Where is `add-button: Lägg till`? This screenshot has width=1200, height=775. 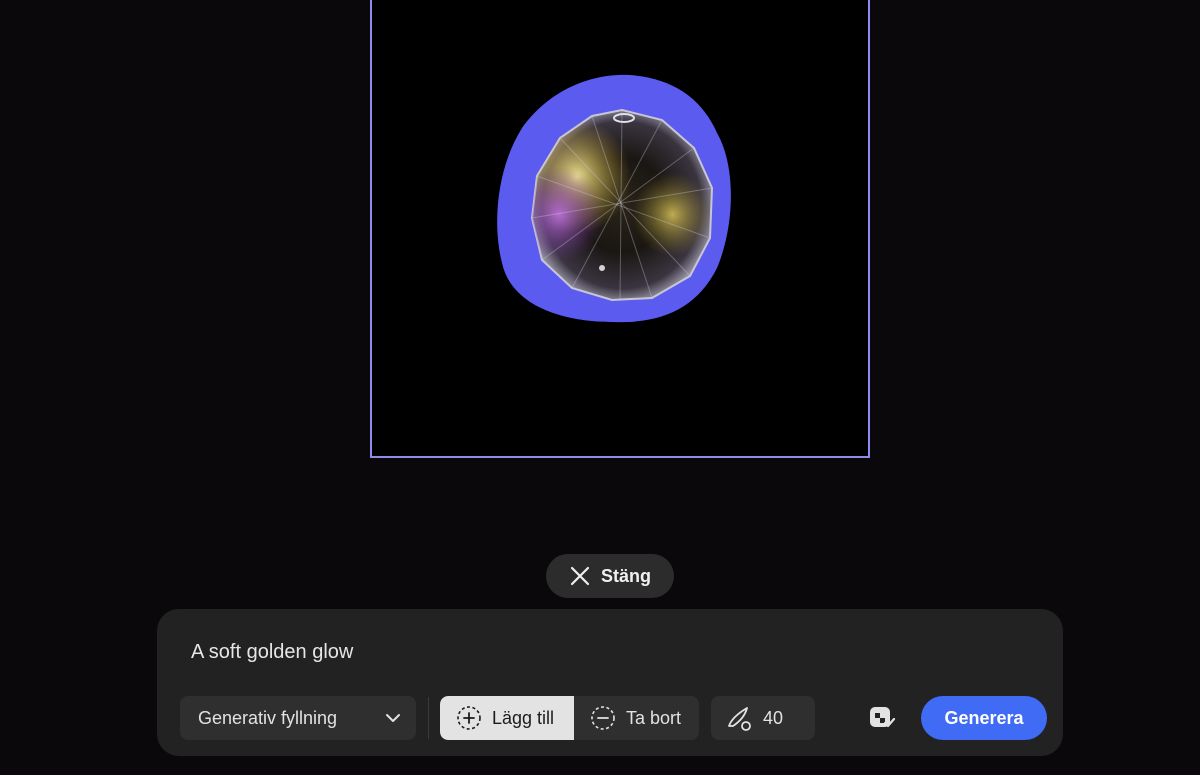 add-button: Lägg till is located at coordinates (507, 718).